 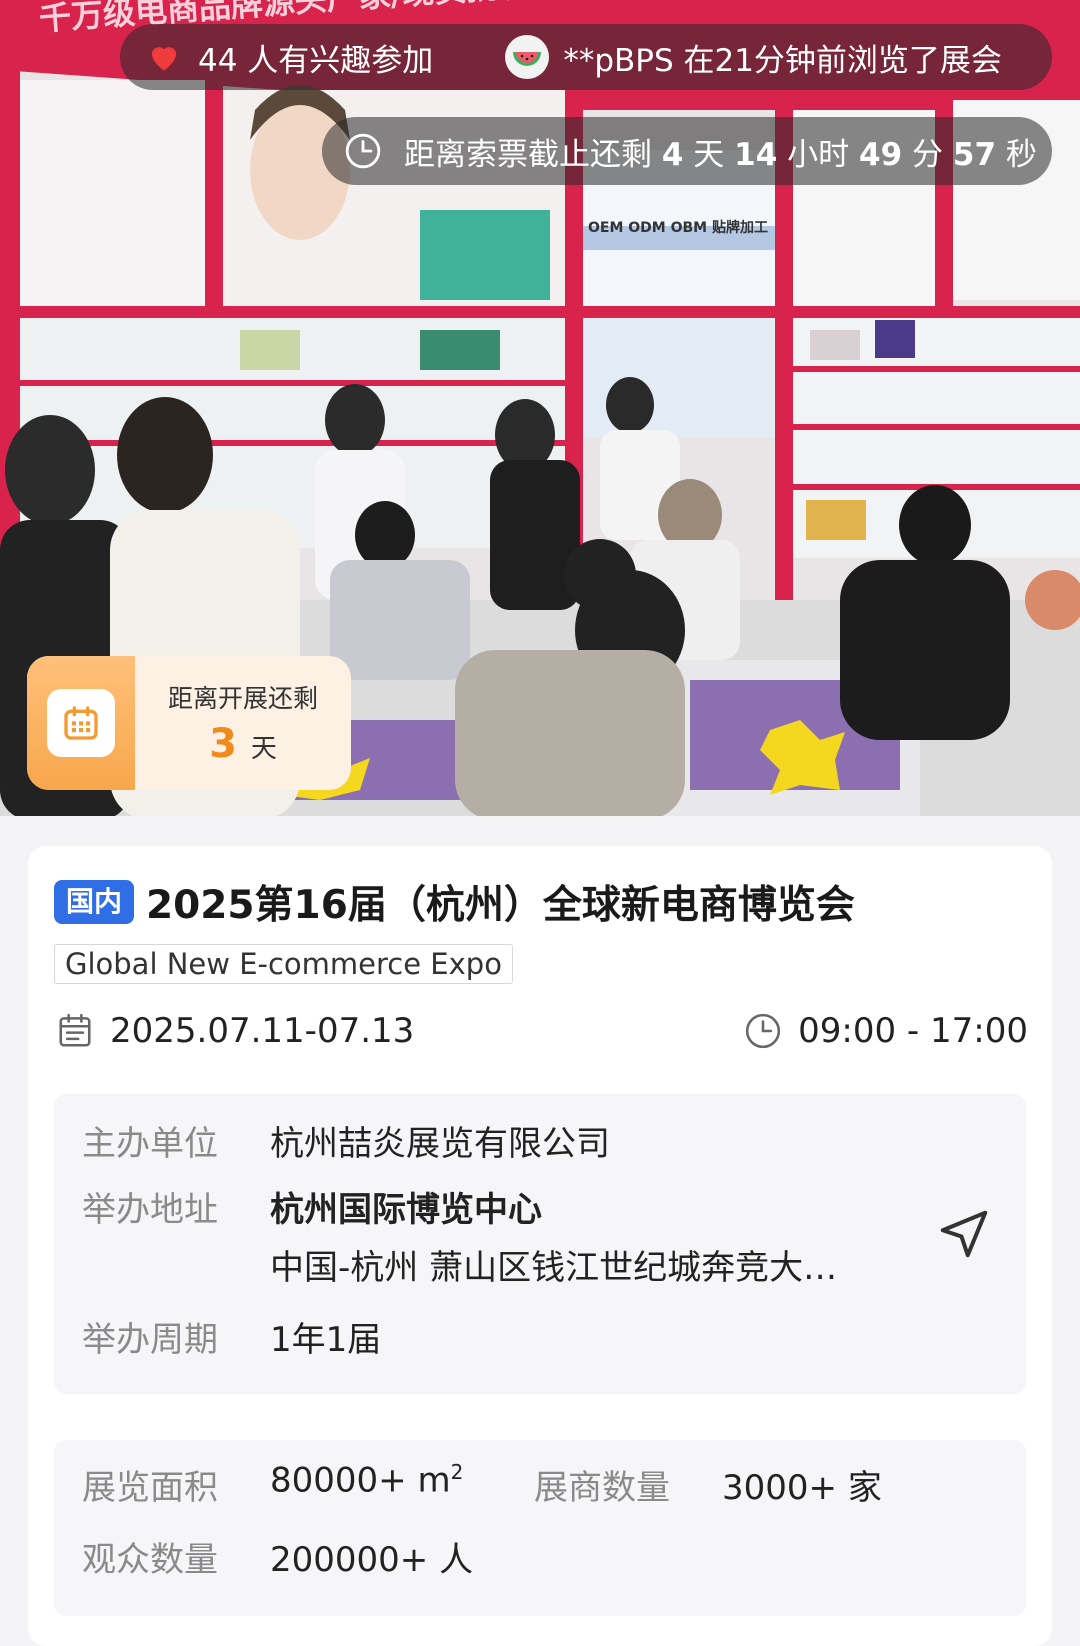 I want to click on ticket-countdown-pill: 距离索票截止还剩 4 天 14 小时 49 分 57 秒, so click(x=687, y=151).